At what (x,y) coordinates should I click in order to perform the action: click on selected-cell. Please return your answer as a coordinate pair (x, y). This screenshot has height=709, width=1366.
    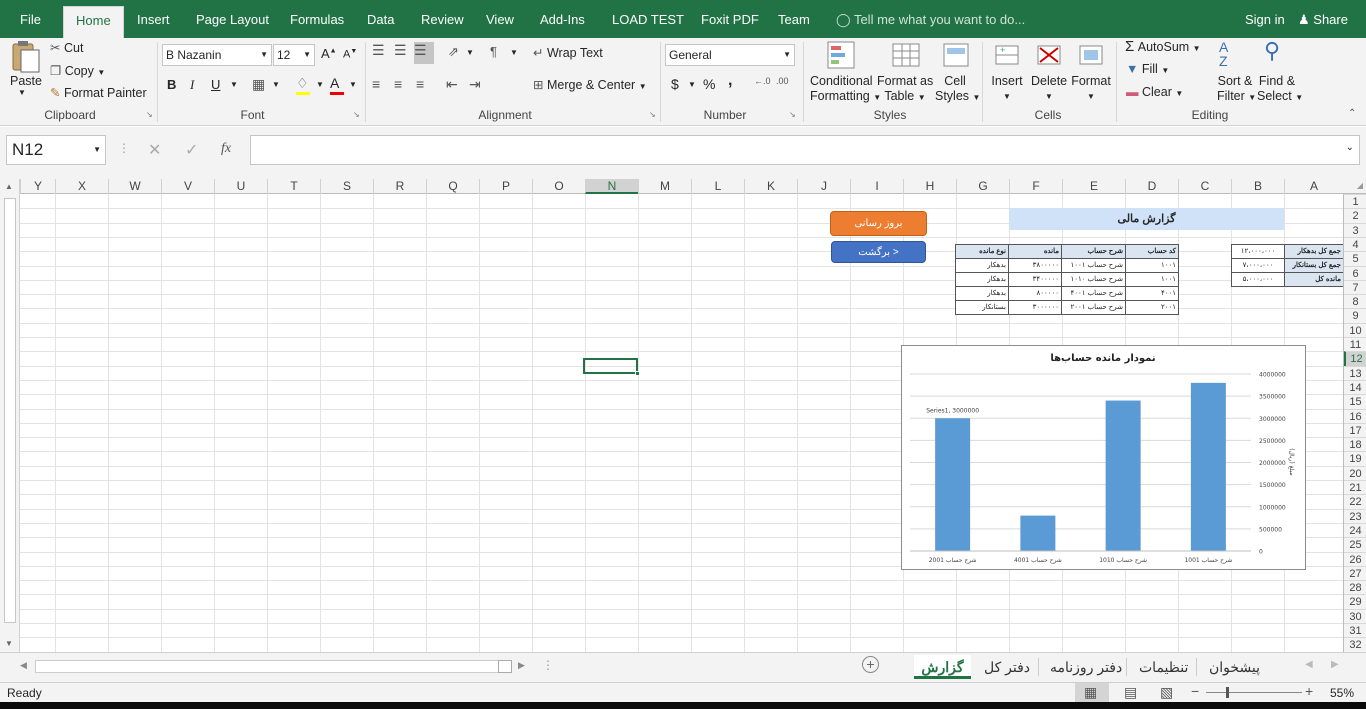
    Looking at the image, I should click on (611, 367).